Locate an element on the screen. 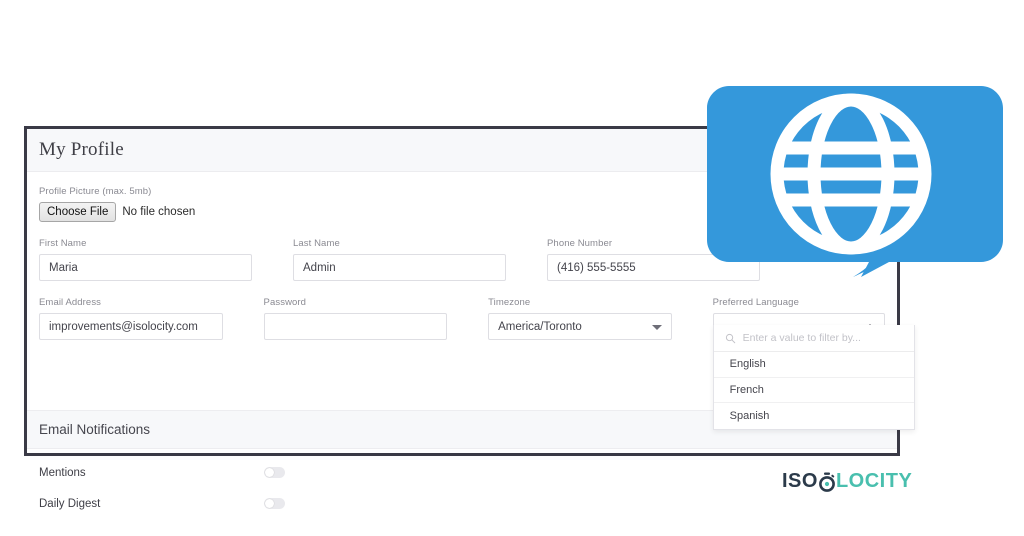 The image size is (1024, 536). daily-digest-toggle is located at coordinates (274, 503).